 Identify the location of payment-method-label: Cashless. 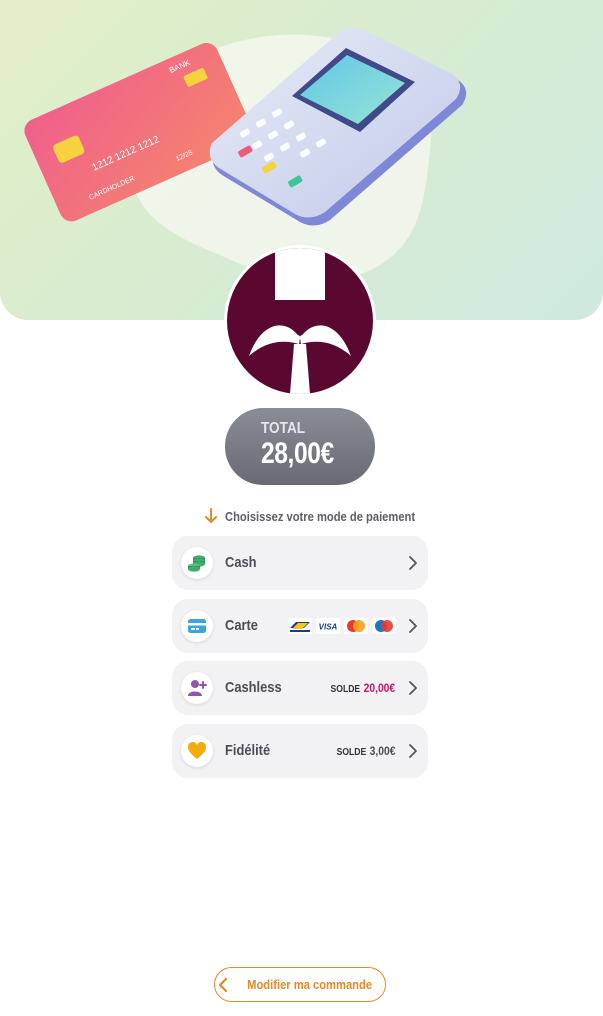
(253, 687).